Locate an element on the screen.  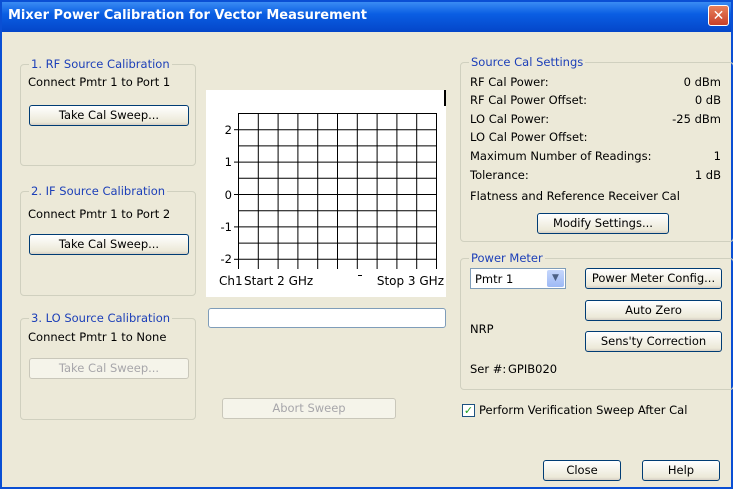
verification-checkbox: ✓ is located at coordinates (468, 410).